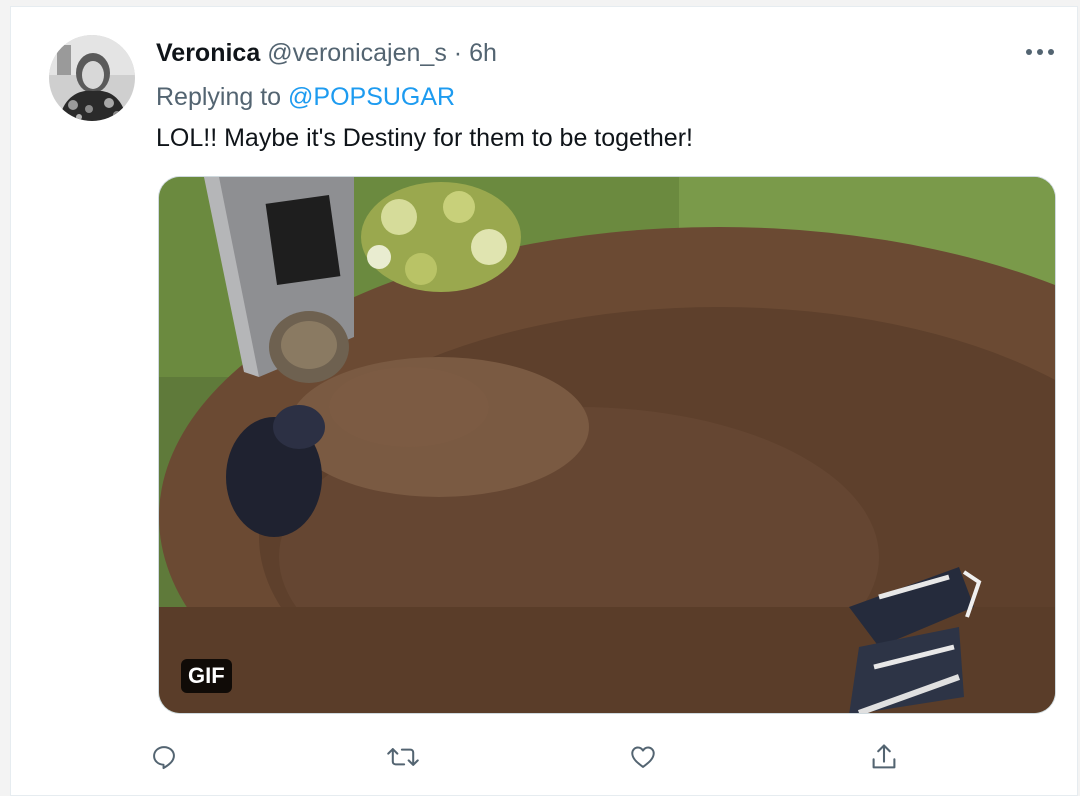 Image resolution: width=1080 pixels, height=796 pixels. I want to click on replying-to-label: Replying to, so click(222, 97).